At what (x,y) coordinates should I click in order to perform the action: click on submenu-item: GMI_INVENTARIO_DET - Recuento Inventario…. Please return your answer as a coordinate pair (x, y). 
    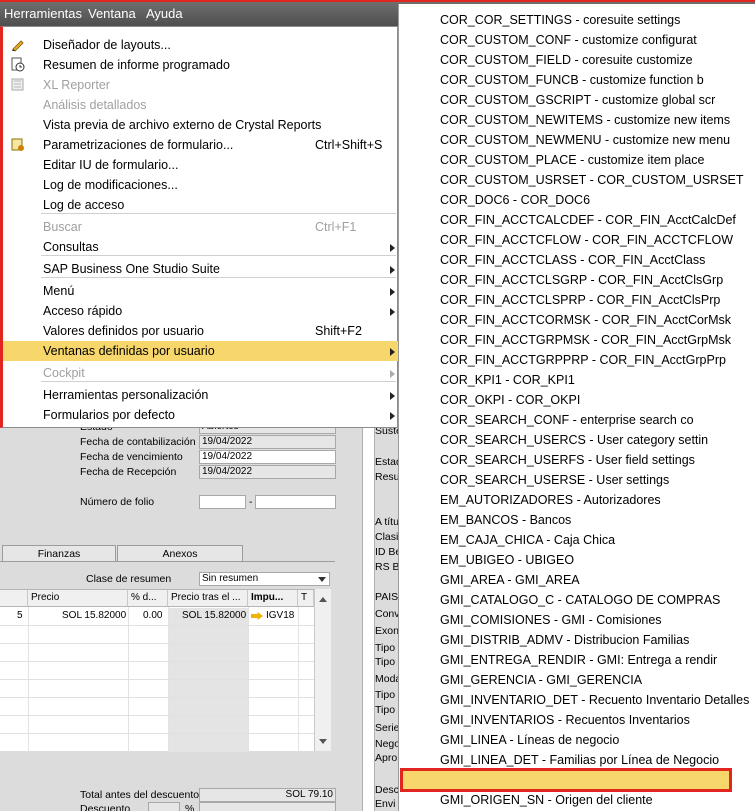
    Looking at the image, I should click on (594, 700).